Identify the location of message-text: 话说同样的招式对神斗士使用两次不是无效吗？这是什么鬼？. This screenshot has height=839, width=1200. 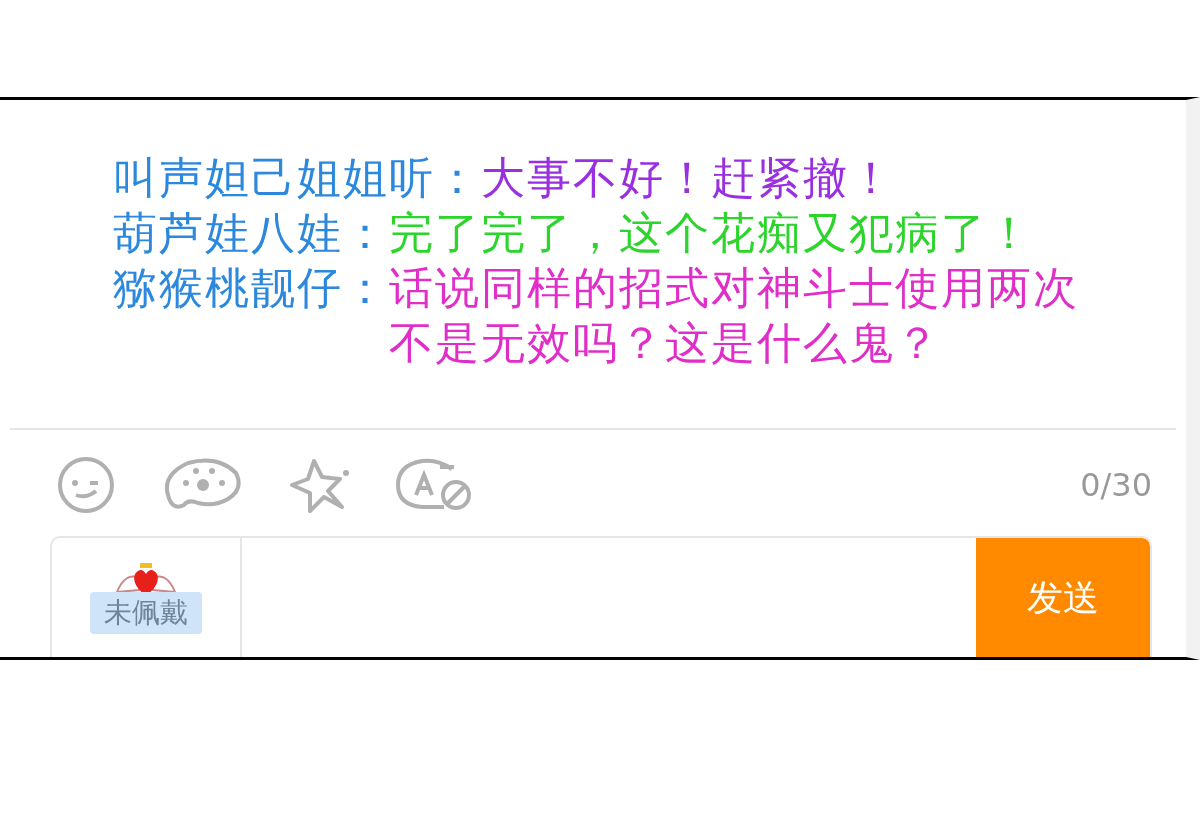
(734, 315).